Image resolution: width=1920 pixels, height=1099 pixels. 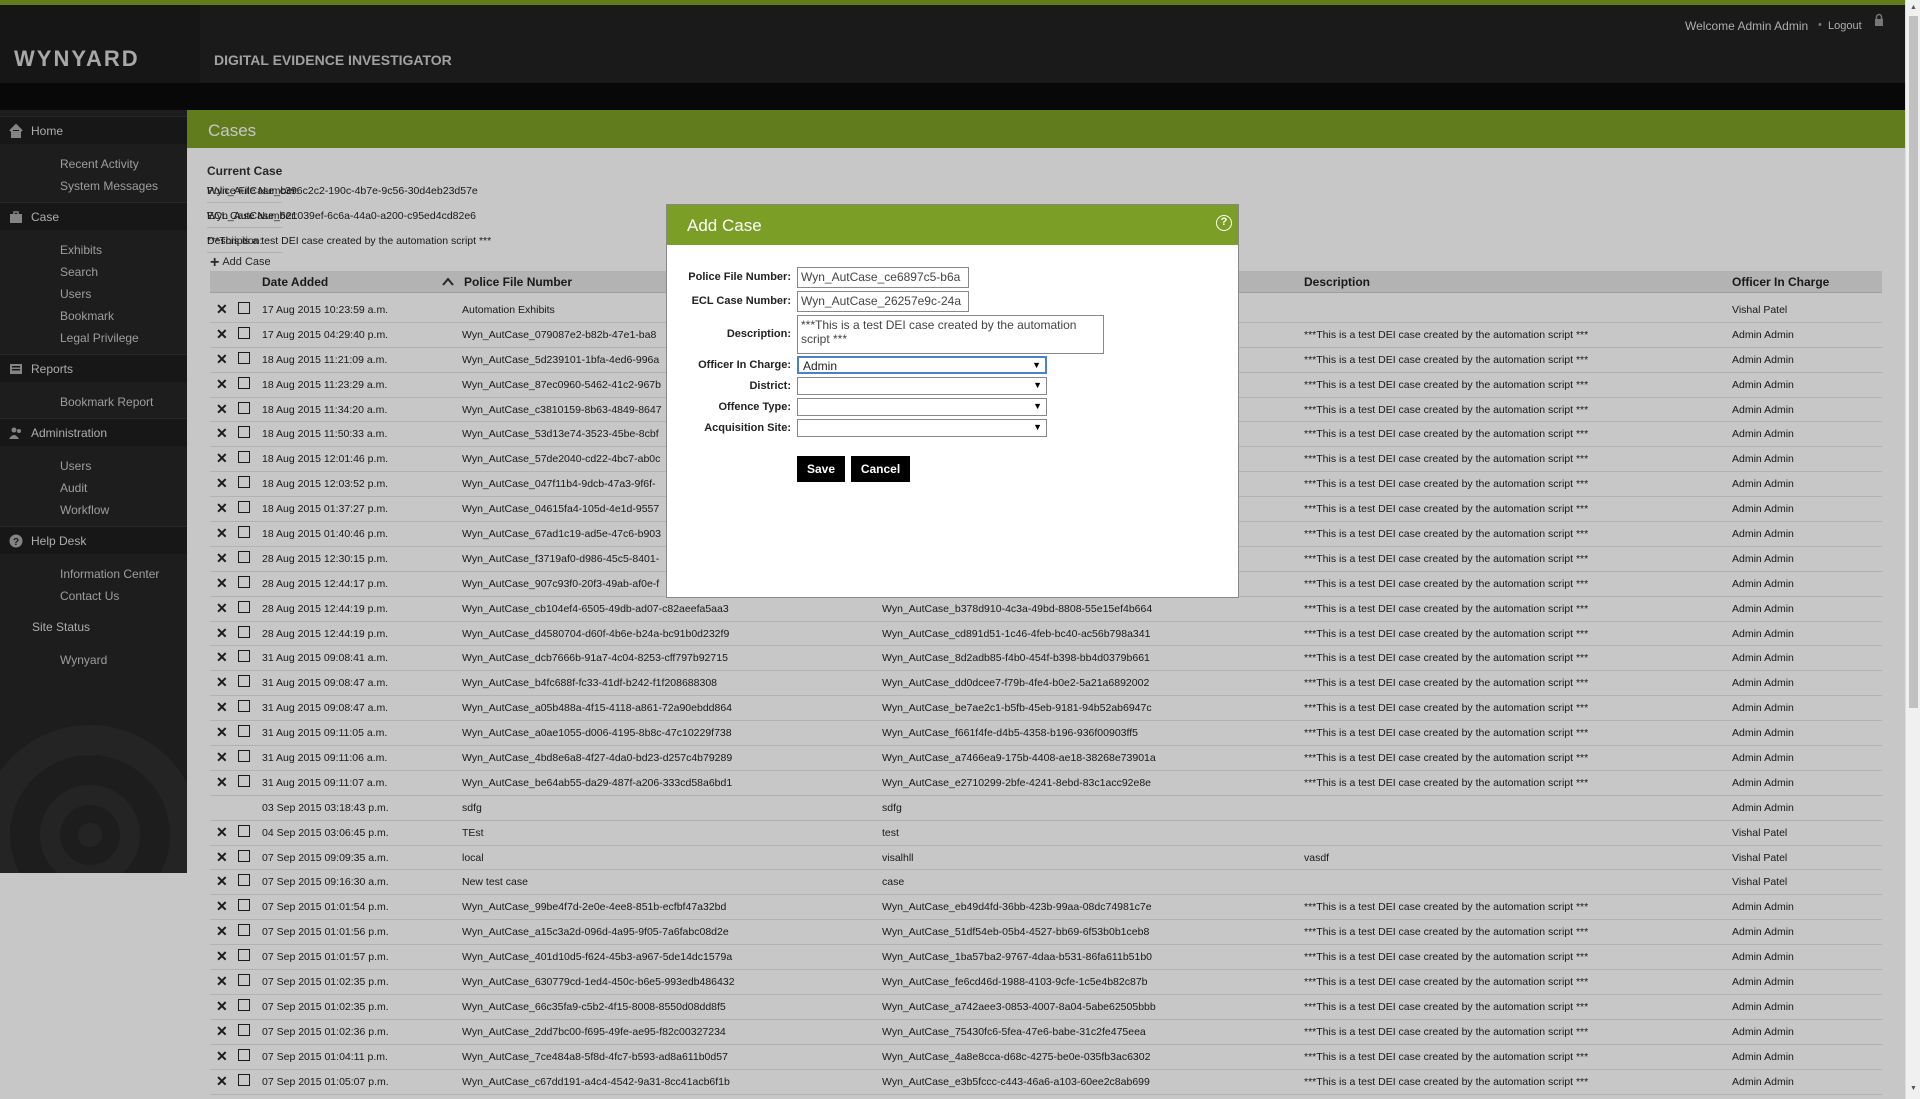 I want to click on offence-type-label: Offence Type:, so click(x=754, y=407).